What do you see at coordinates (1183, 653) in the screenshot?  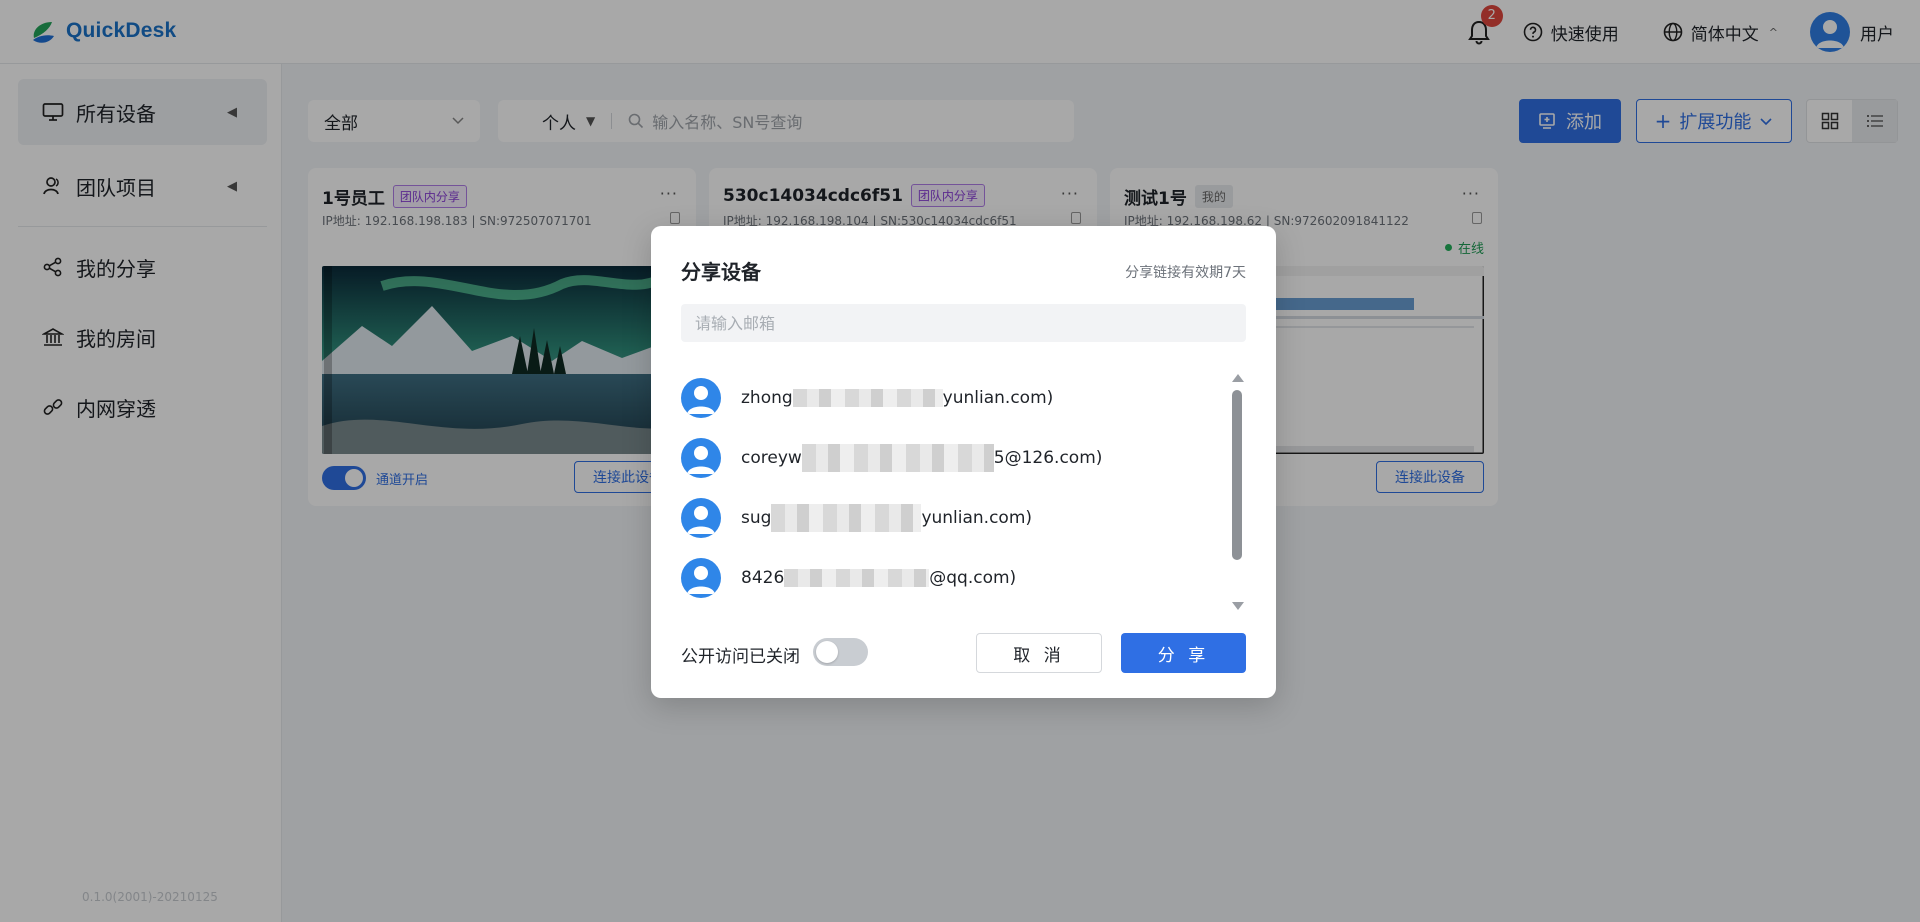 I see `share-button: 分 享` at bounding box center [1183, 653].